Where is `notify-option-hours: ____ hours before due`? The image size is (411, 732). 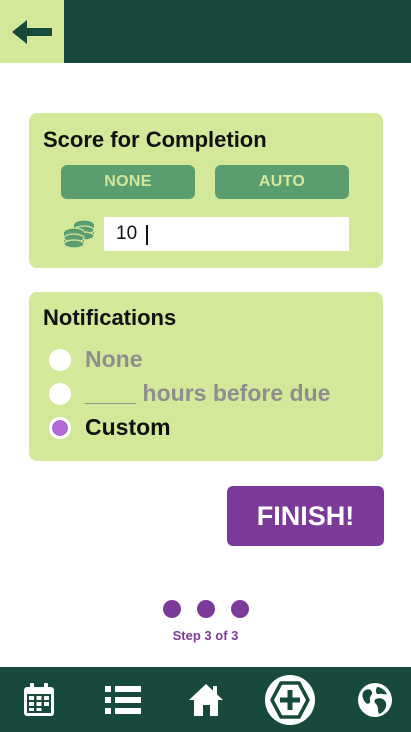 notify-option-hours: ____ hours before due is located at coordinates (189, 393).